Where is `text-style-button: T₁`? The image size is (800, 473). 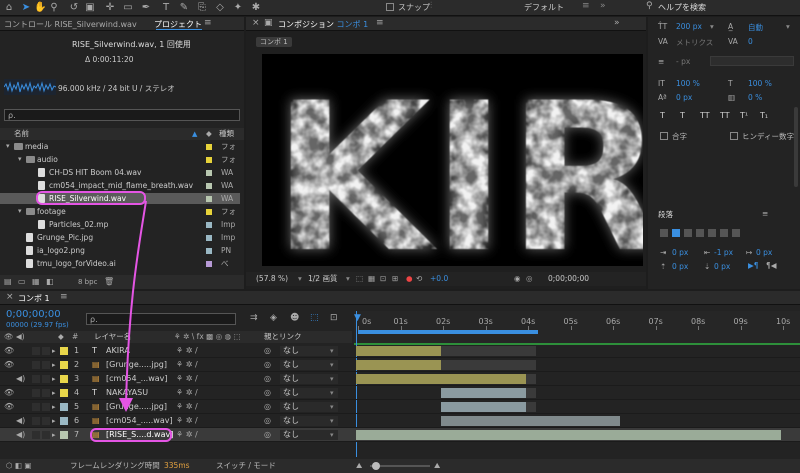 text-style-button: T₁ is located at coordinates (764, 115).